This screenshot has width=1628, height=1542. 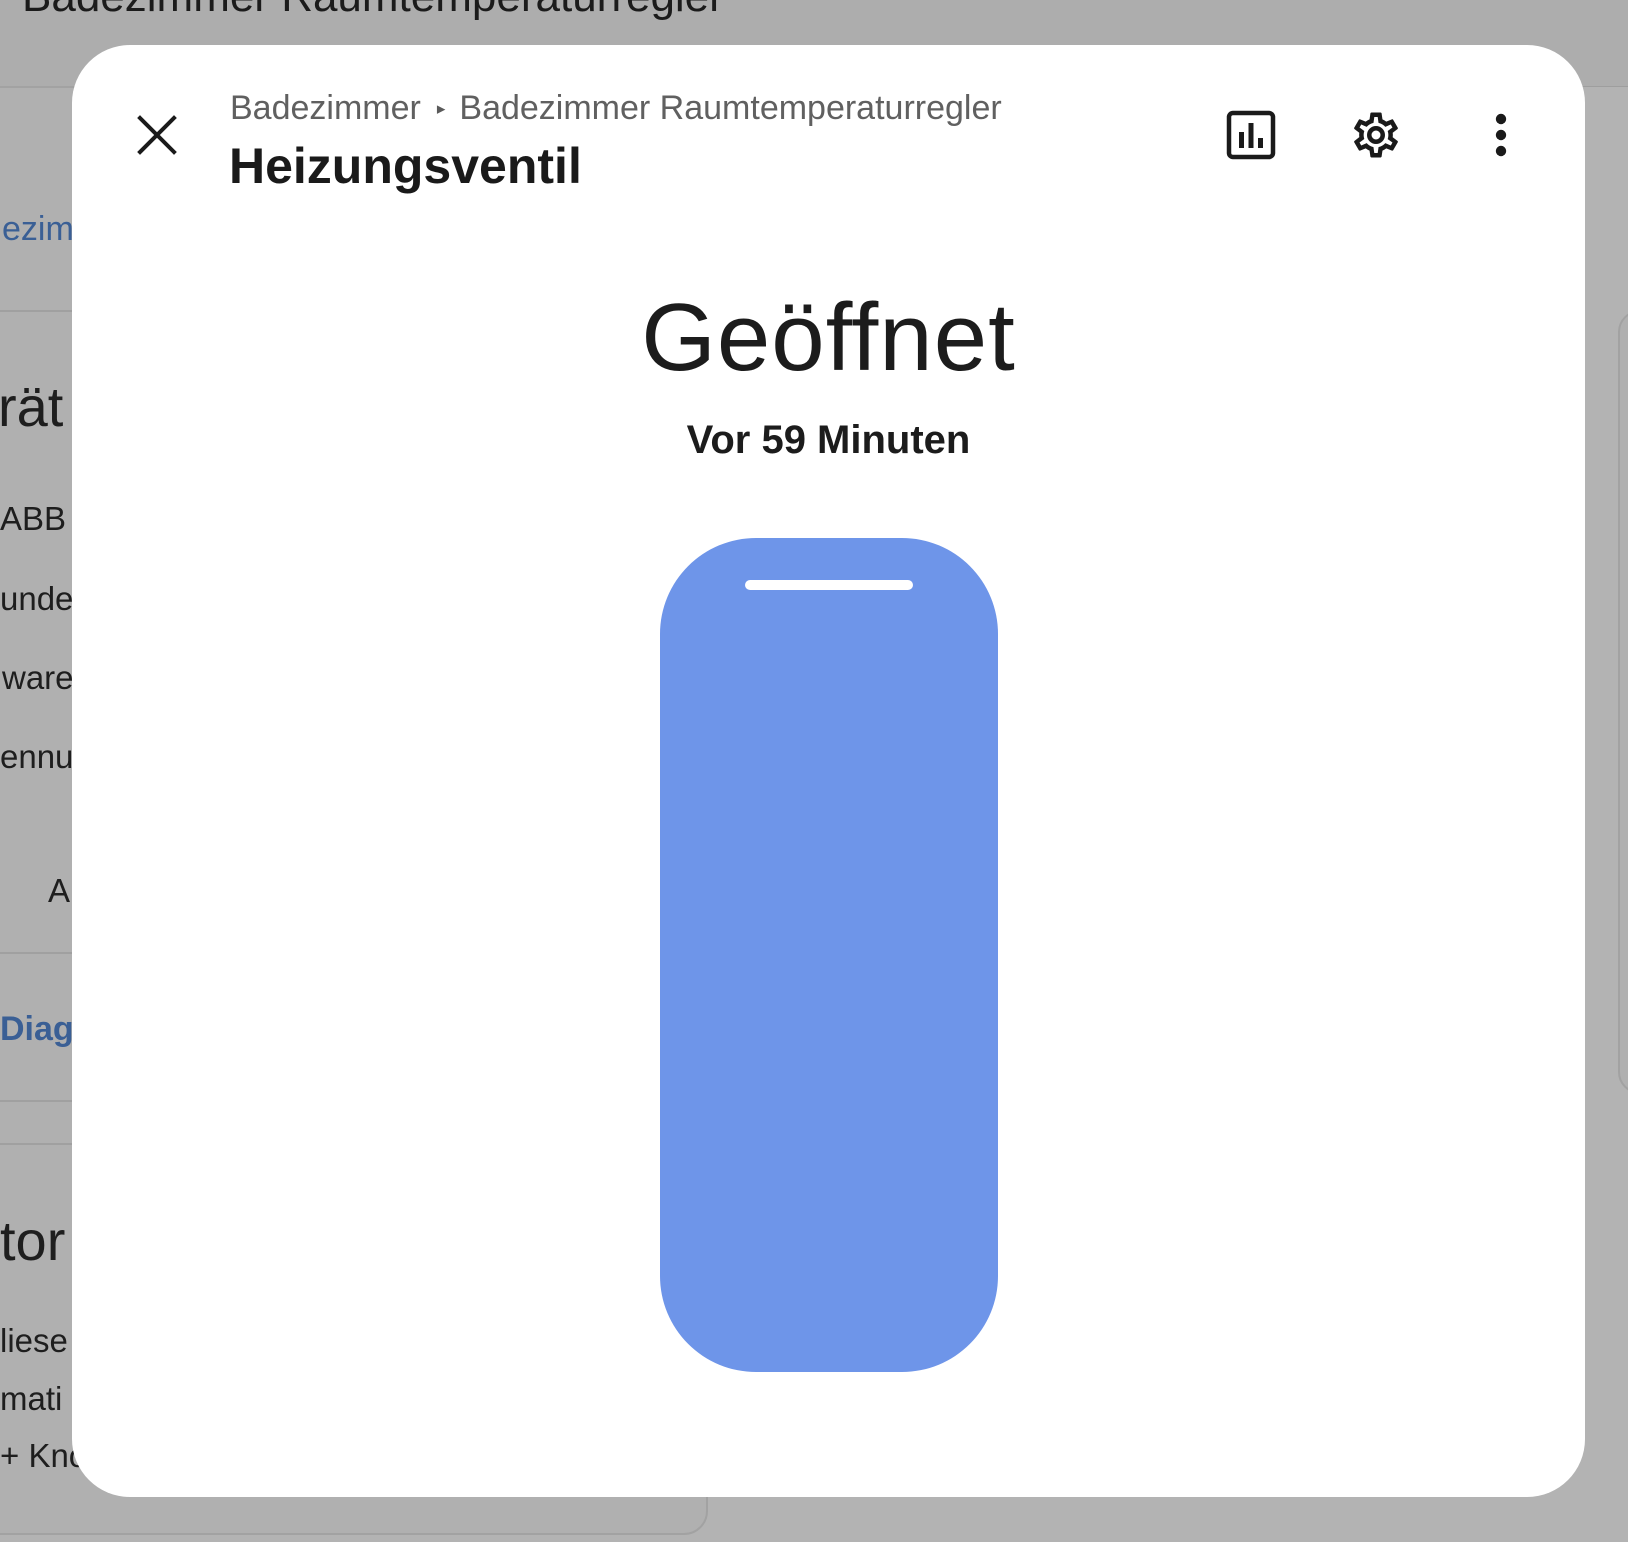 I want to click on close-button, so click(x=157, y=135).